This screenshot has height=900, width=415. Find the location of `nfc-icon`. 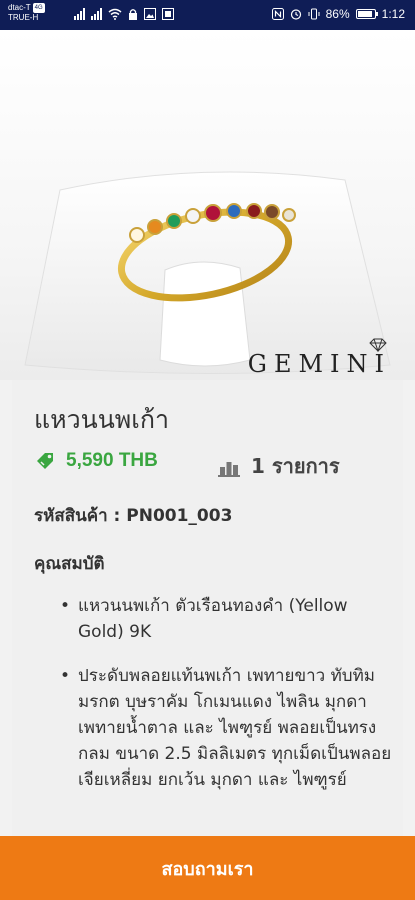

nfc-icon is located at coordinates (277, 14).